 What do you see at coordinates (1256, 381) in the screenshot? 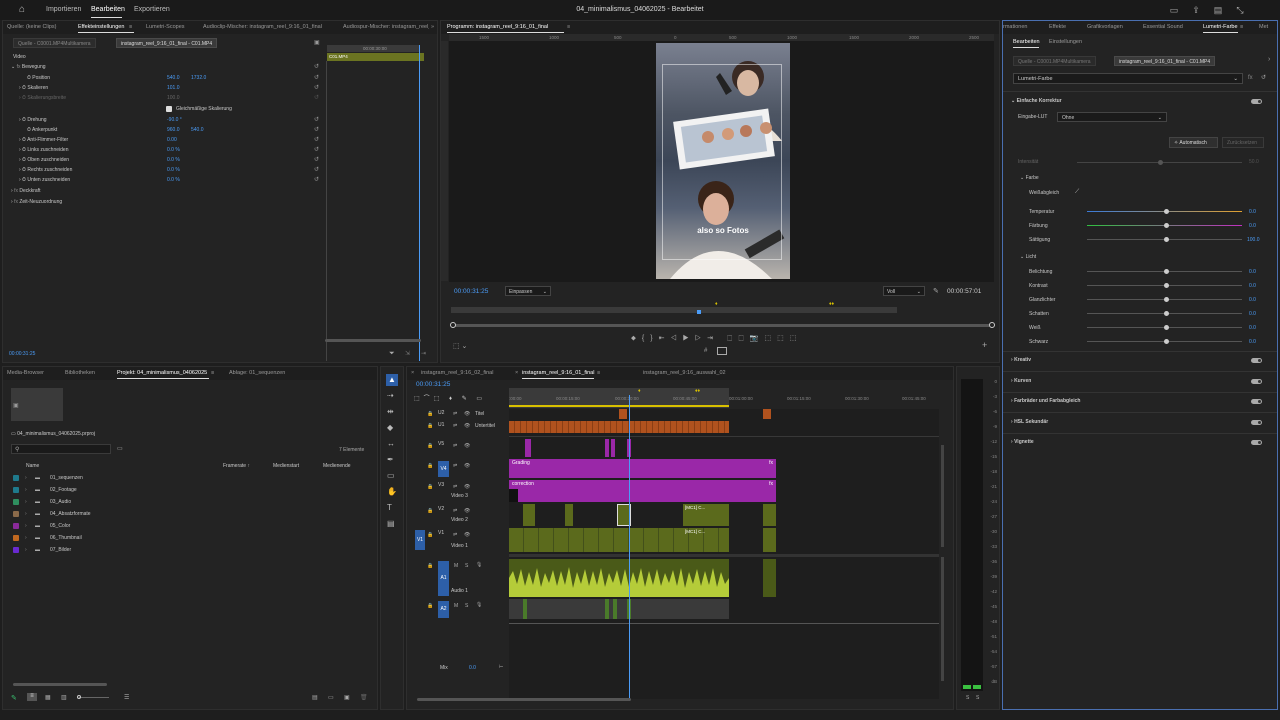
I see `curves-toggle` at bounding box center [1256, 381].